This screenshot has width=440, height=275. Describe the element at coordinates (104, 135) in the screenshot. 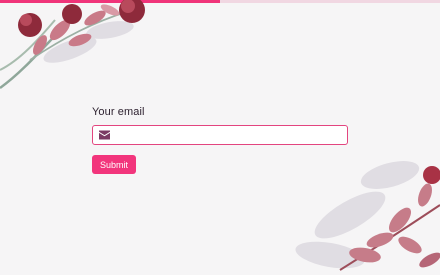

I see `envelope-icon` at that location.